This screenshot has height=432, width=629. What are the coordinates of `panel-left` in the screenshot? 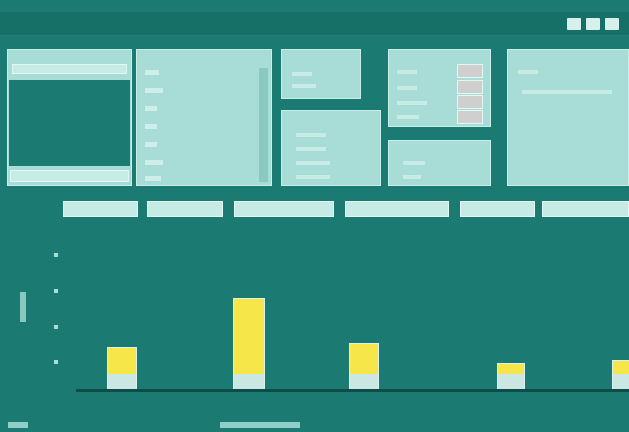 It's located at (69, 117).